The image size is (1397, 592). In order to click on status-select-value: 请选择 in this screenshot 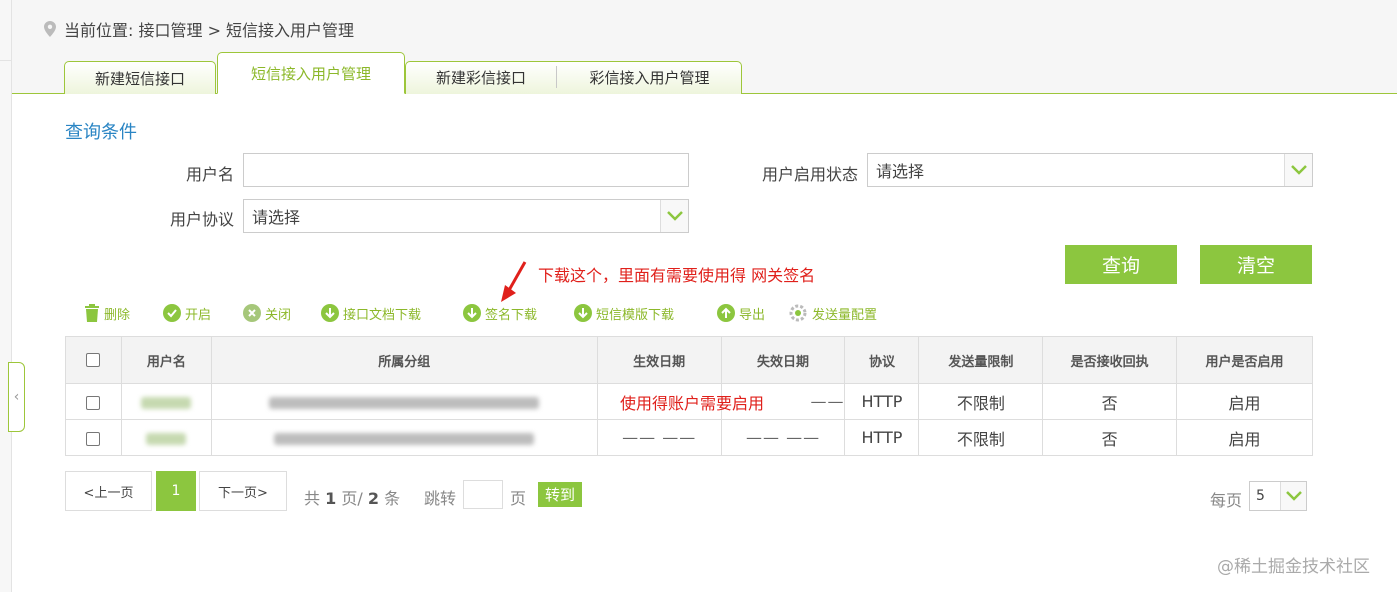, I will do `click(900, 171)`.